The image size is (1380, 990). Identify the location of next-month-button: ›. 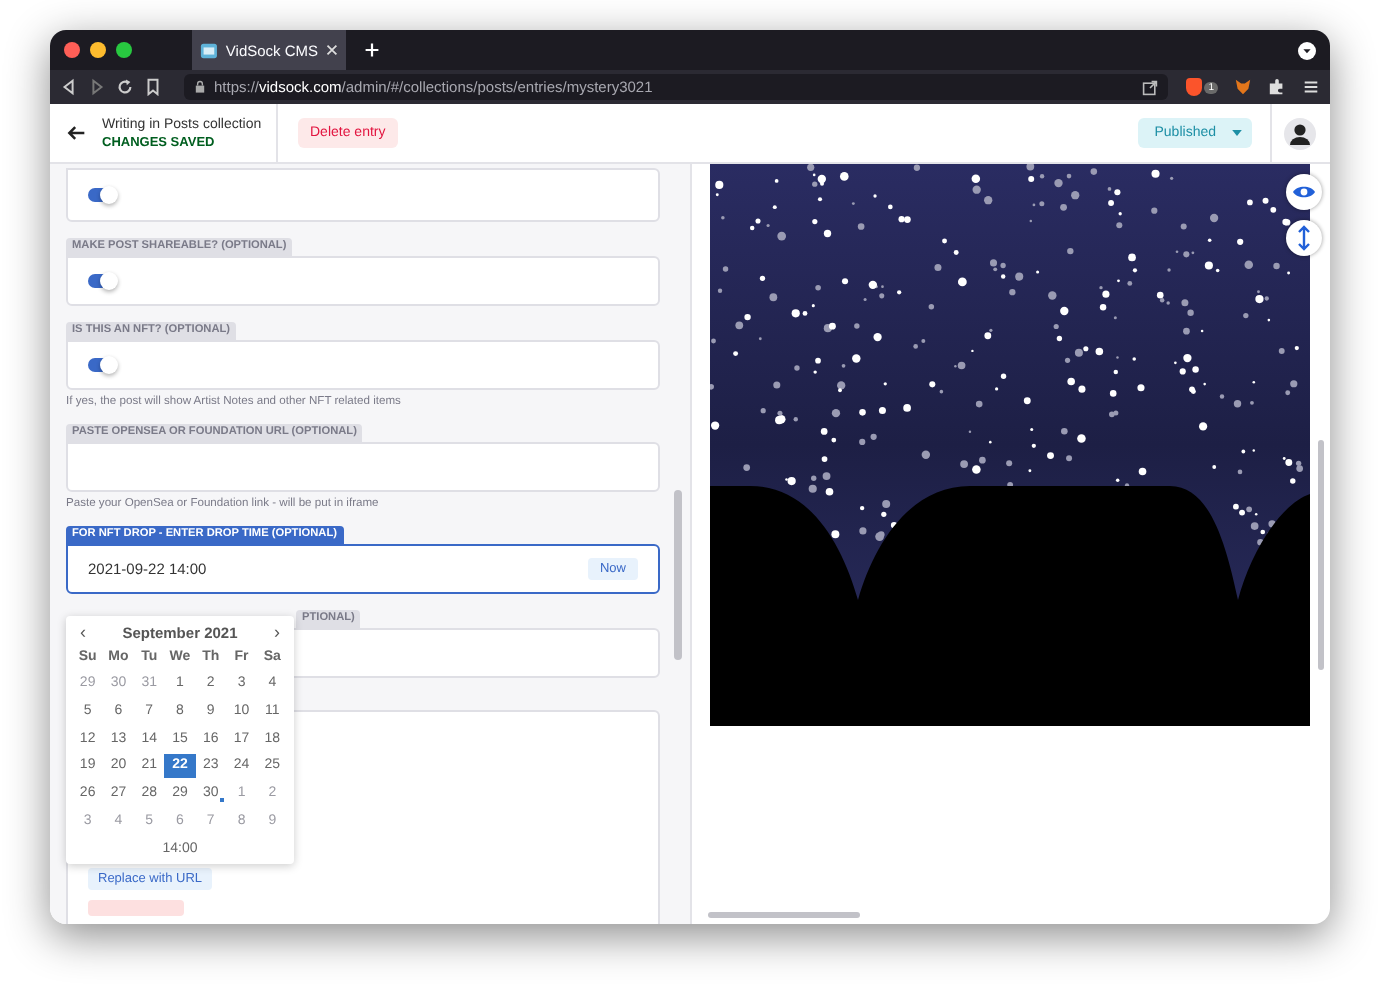
(276, 632).